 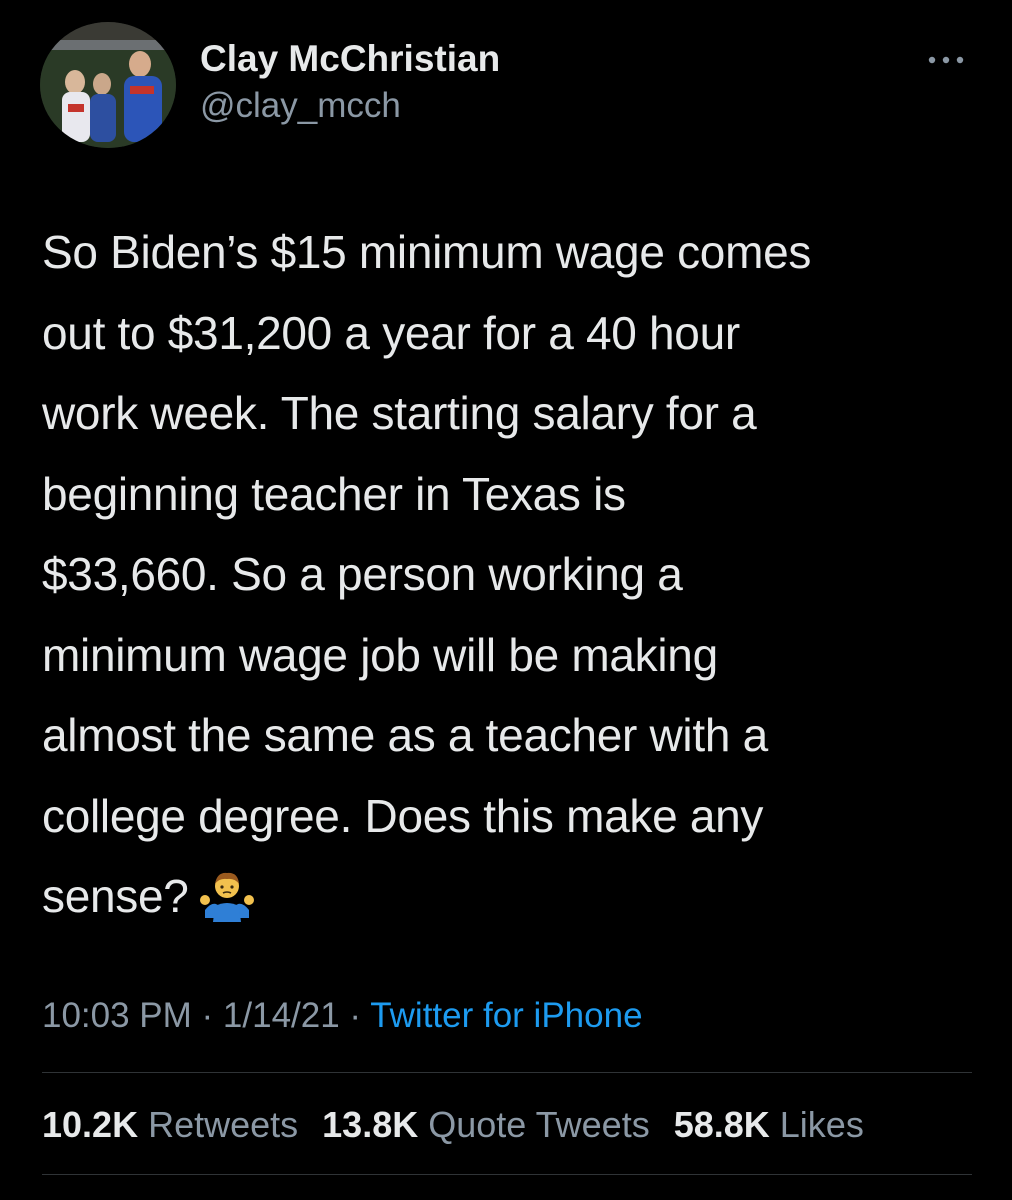 What do you see at coordinates (427, 252) in the screenshot?
I see `tweet-line: So Biden’s $15 minimum wage comes` at bounding box center [427, 252].